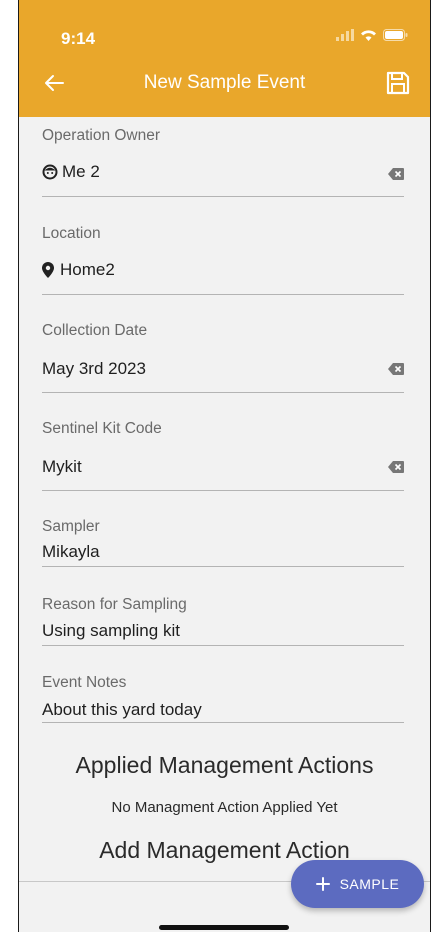  What do you see at coordinates (224, 765) in the screenshot?
I see `management-title: Applied Management Actions` at bounding box center [224, 765].